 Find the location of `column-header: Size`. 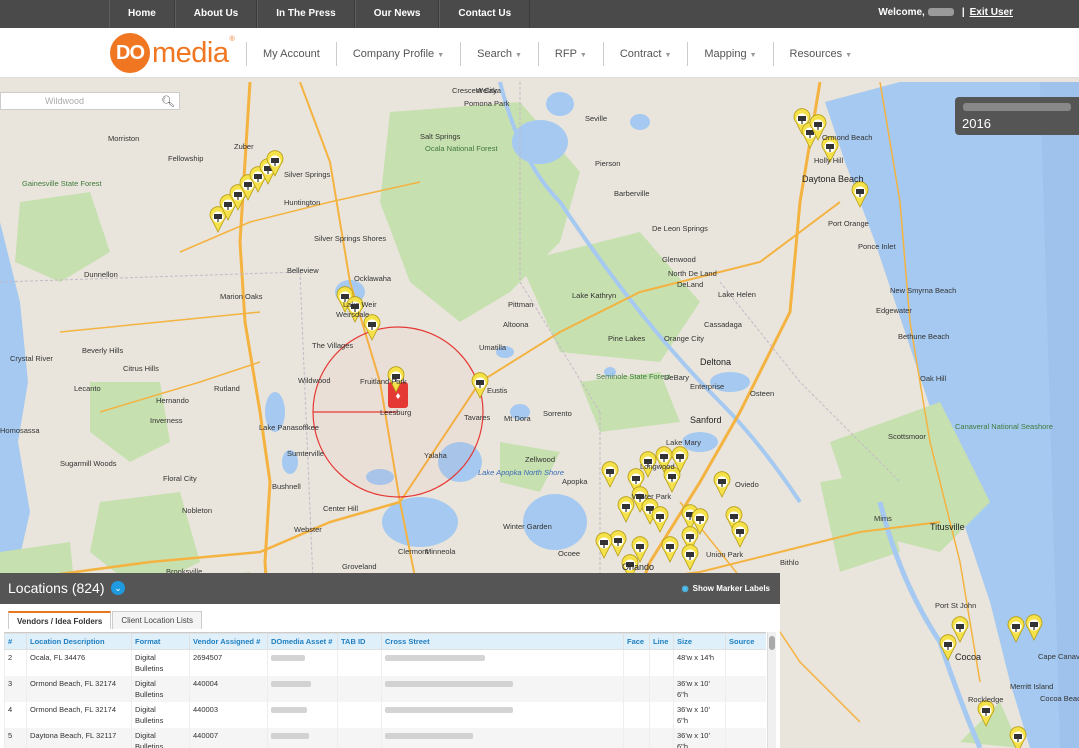

column-header: Size is located at coordinates (699, 641).